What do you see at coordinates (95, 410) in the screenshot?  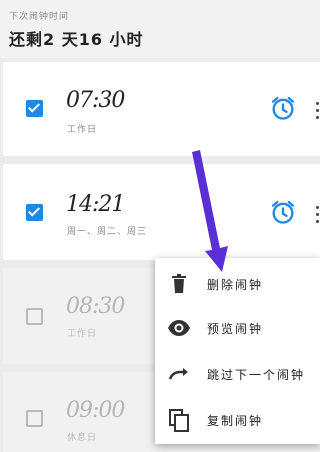 I see `alarm-time: 09:00` at bounding box center [95, 410].